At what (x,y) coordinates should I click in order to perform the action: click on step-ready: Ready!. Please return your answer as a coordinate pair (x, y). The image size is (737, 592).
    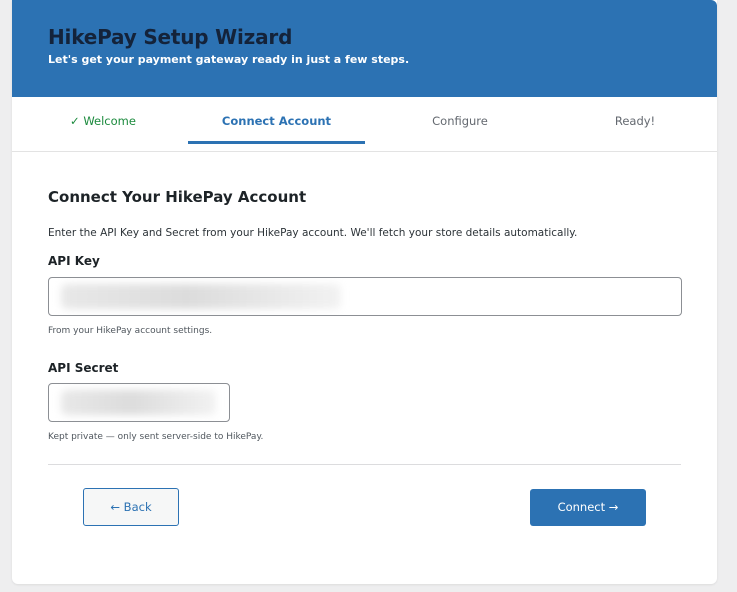
    Looking at the image, I should click on (635, 121).